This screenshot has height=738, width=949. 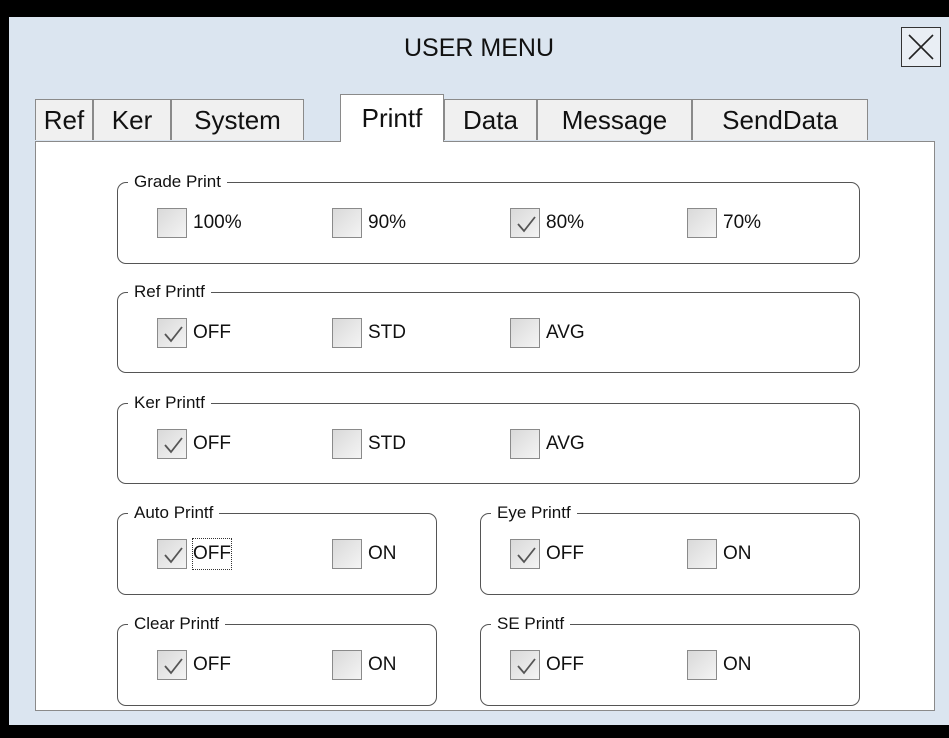 I want to click on ref-printf-group: Ref Printf OFF STD AVG, so click(x=488, y=327).